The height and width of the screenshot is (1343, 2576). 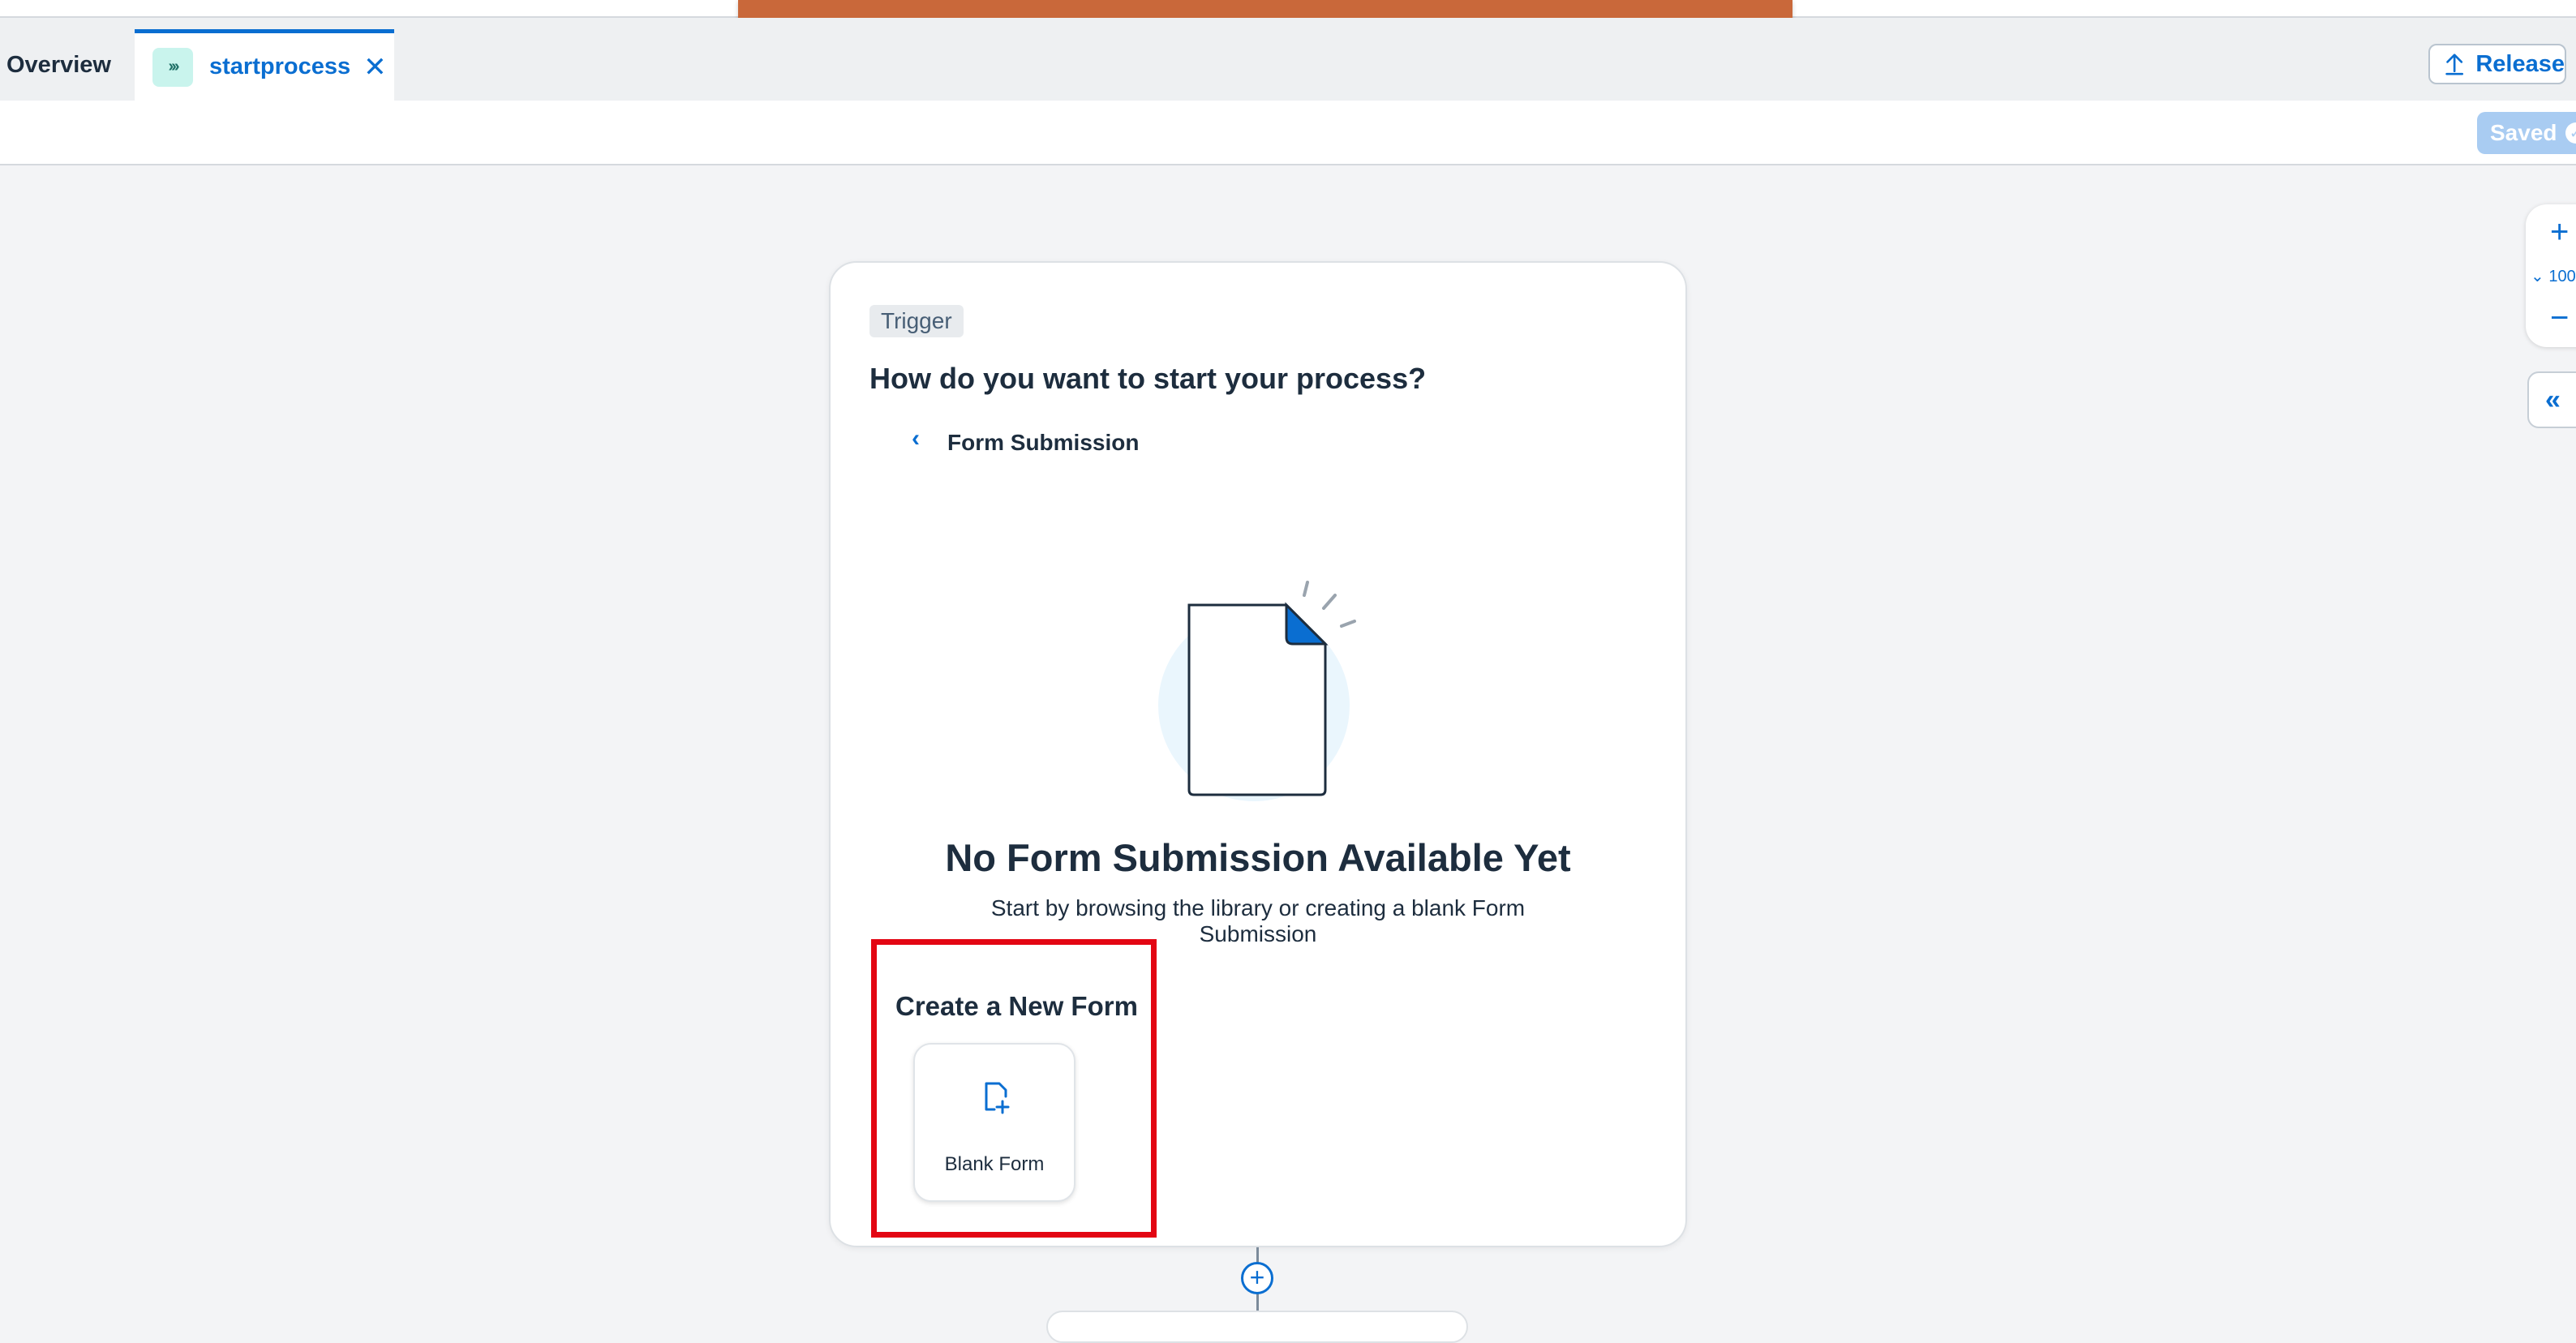 I want to click on card-title: How do you want to start your process?, so click(x=1147, y=379).